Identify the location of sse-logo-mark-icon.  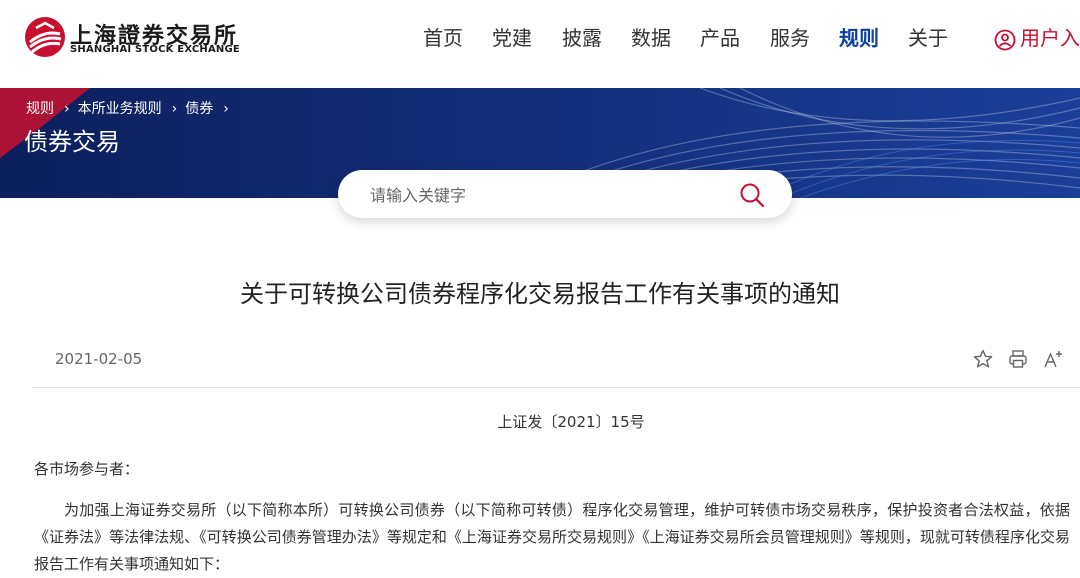
(45, 37).